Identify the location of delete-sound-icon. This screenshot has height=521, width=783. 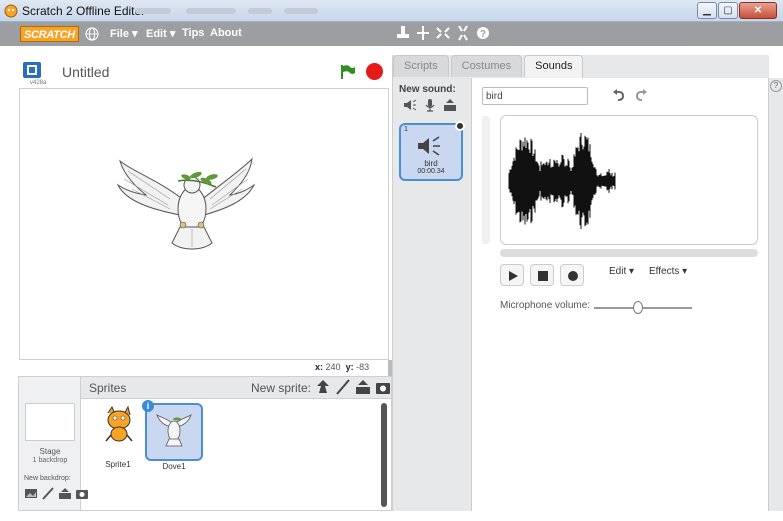
(460, 126).